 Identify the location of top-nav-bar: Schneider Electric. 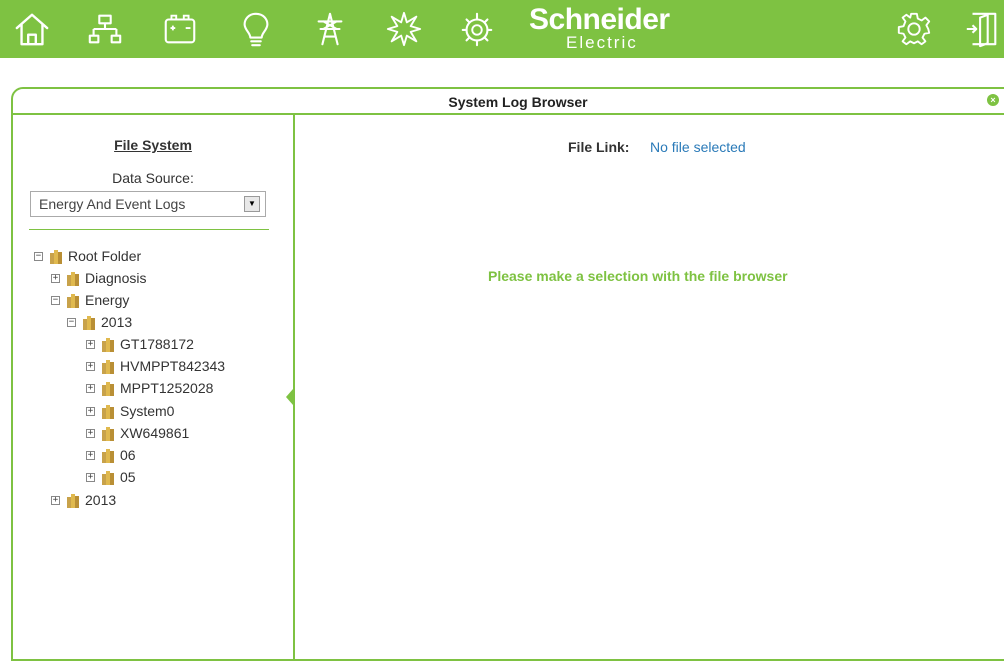
(502, 29).